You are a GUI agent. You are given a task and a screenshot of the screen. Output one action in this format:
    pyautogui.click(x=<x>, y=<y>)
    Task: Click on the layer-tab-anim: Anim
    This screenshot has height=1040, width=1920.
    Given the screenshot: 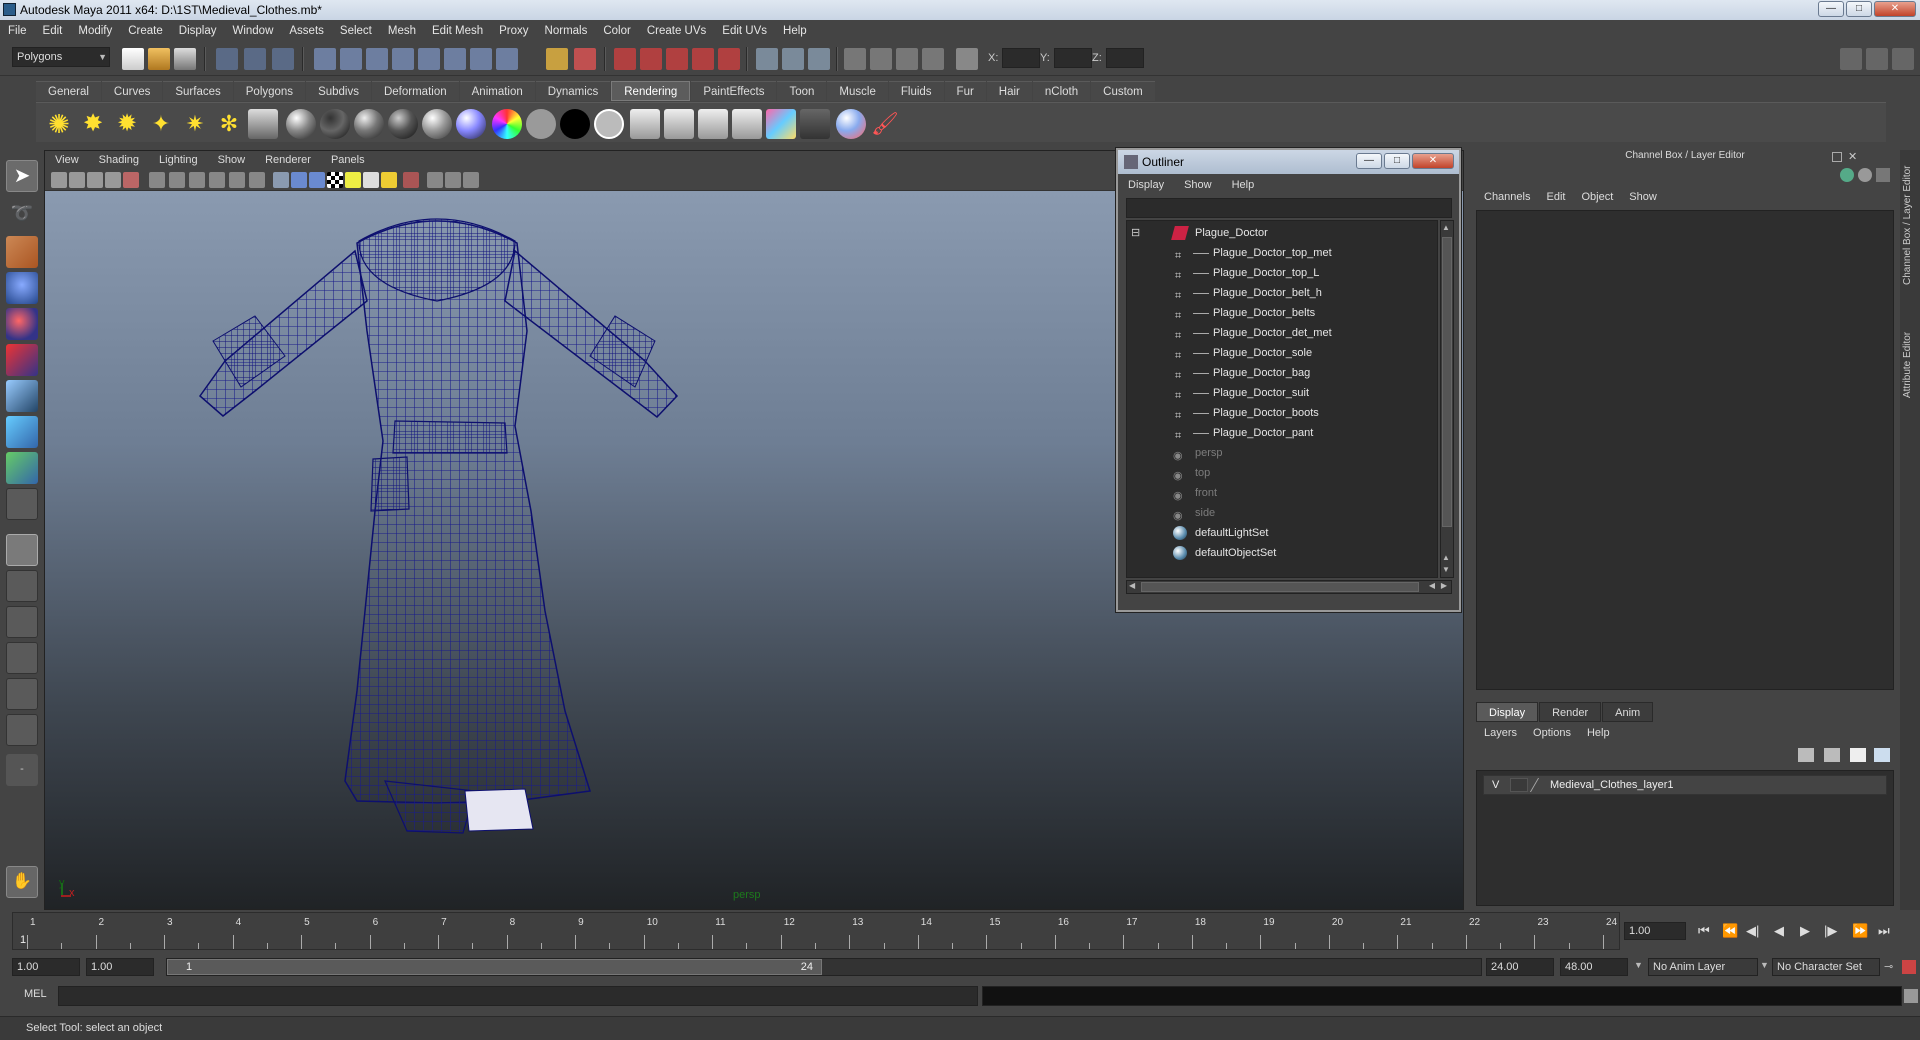 What is the action you would take?
    pyautogui.click(x=1628, y=712)
    